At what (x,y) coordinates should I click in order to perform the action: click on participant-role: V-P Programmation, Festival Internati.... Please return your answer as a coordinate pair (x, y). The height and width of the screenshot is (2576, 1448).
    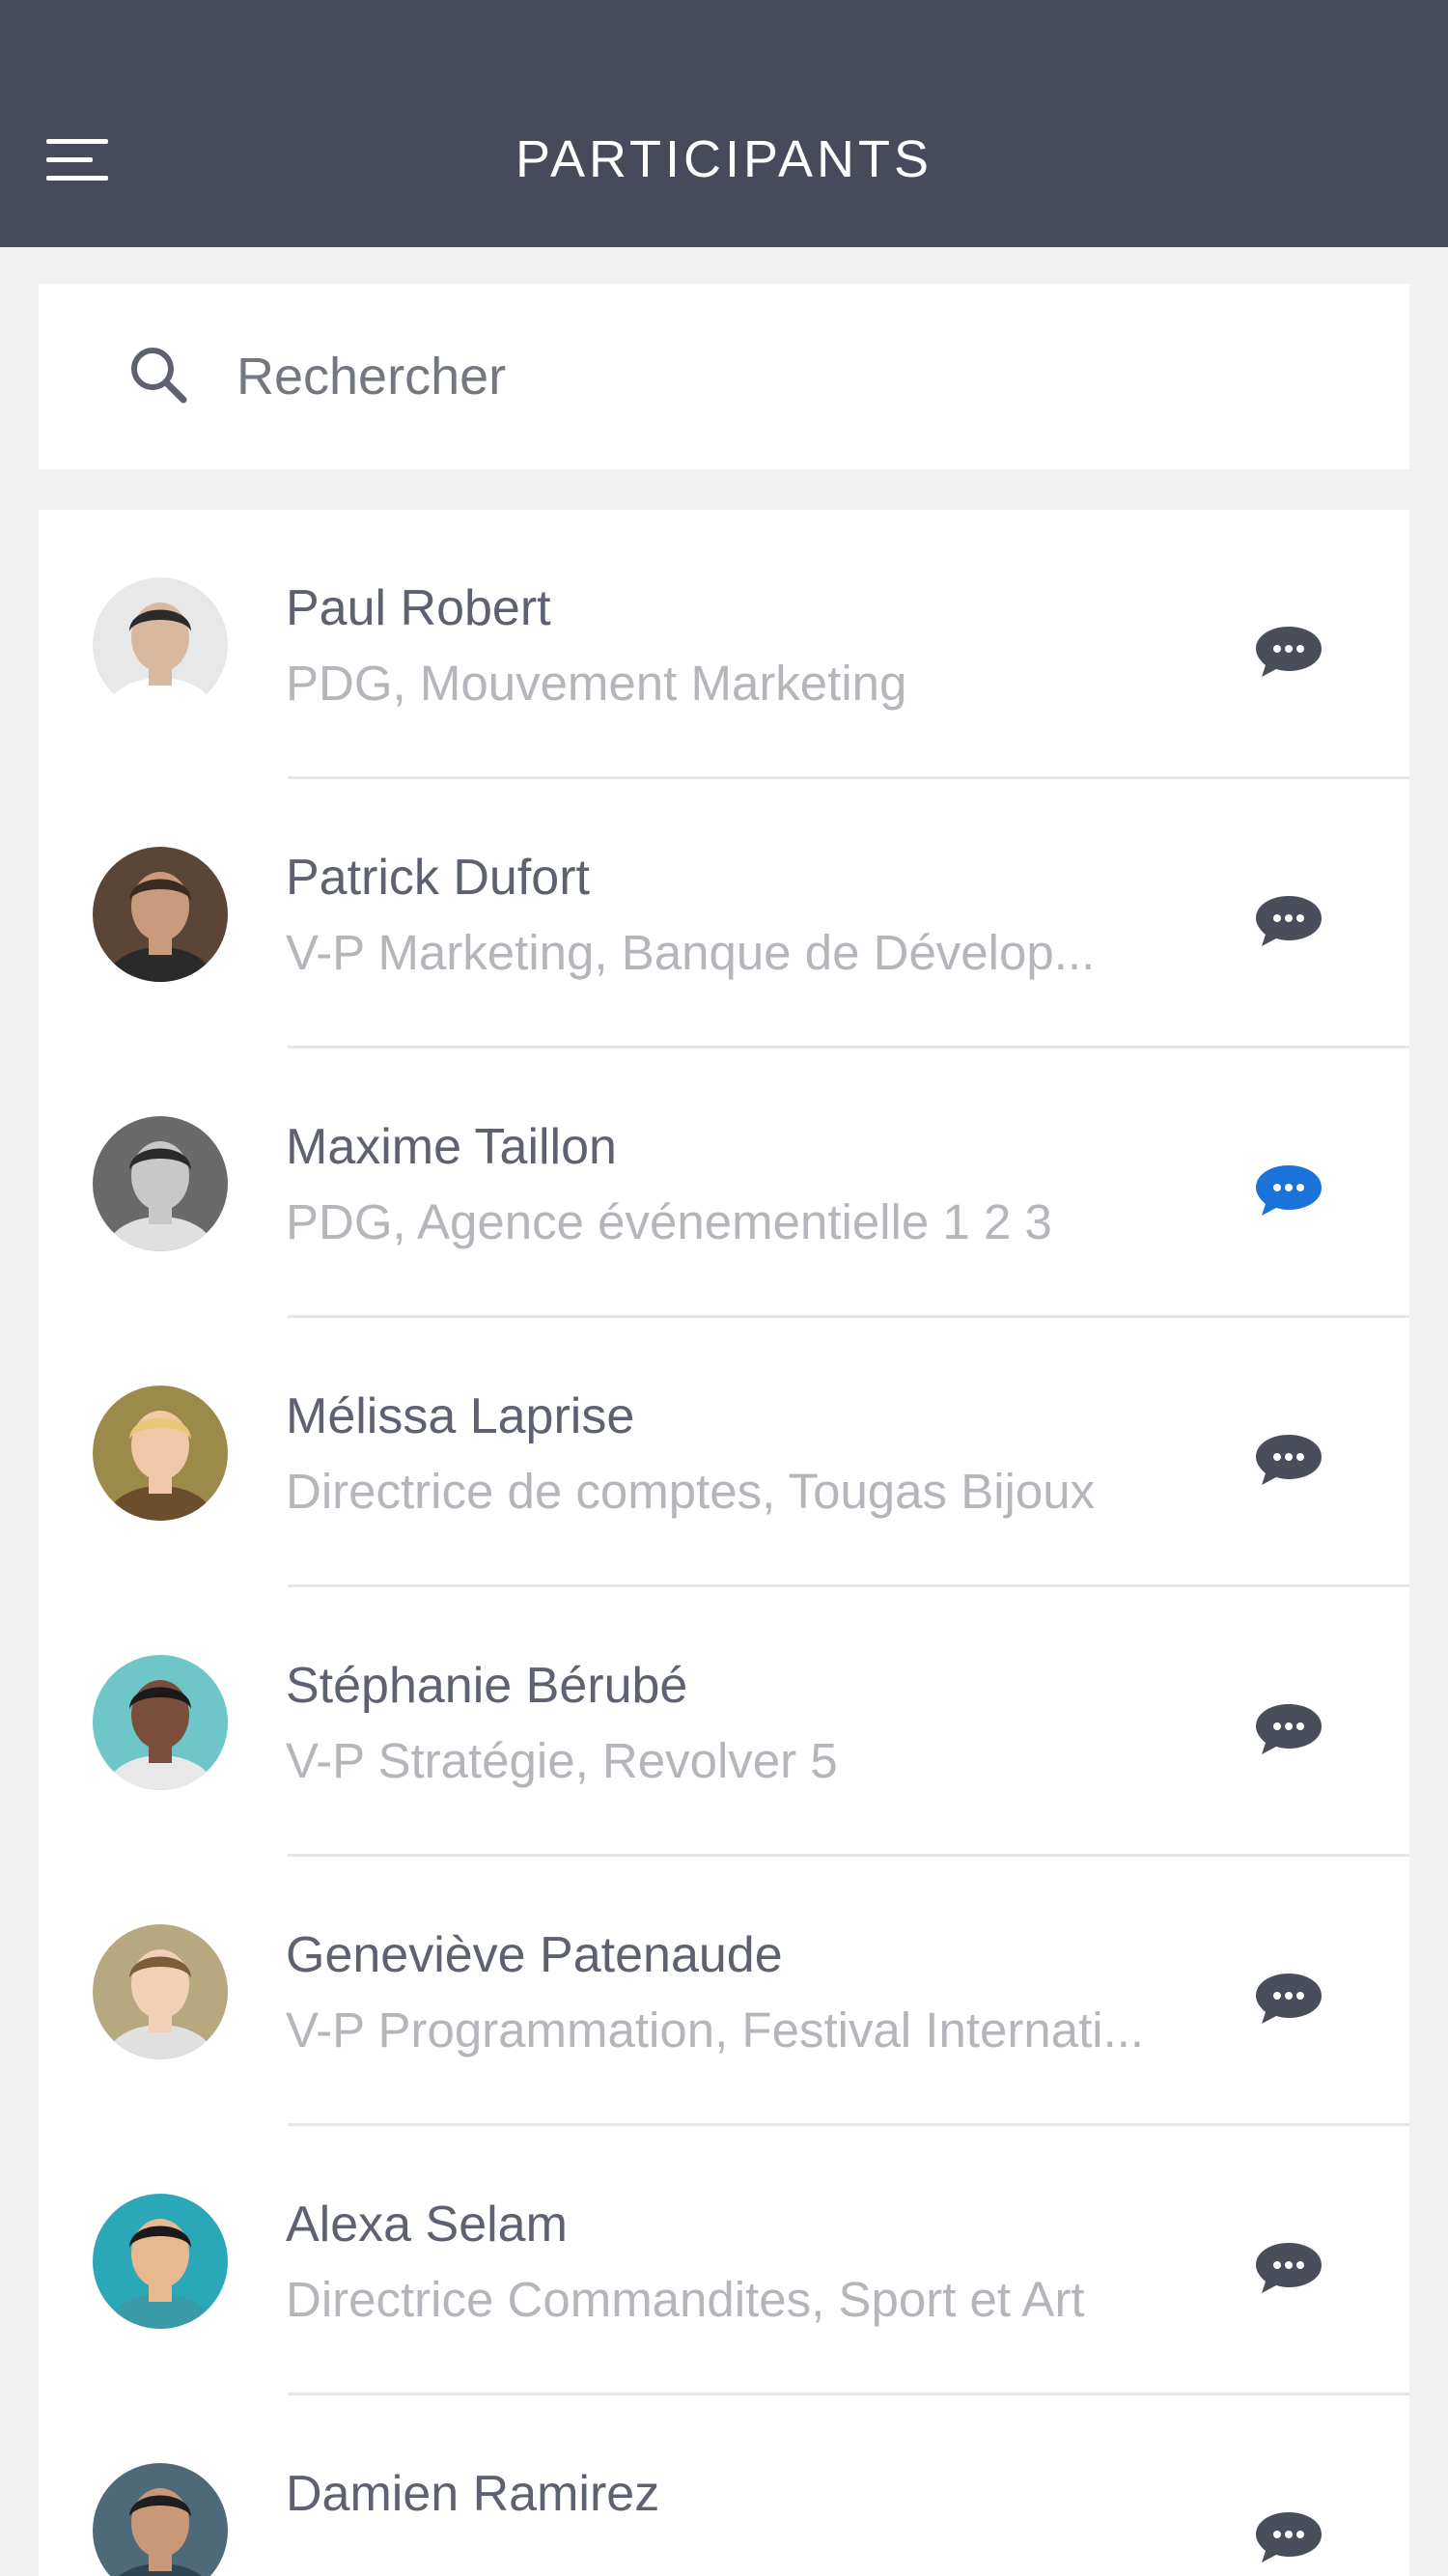
    Looking at the image, I should click on (716, 2030).